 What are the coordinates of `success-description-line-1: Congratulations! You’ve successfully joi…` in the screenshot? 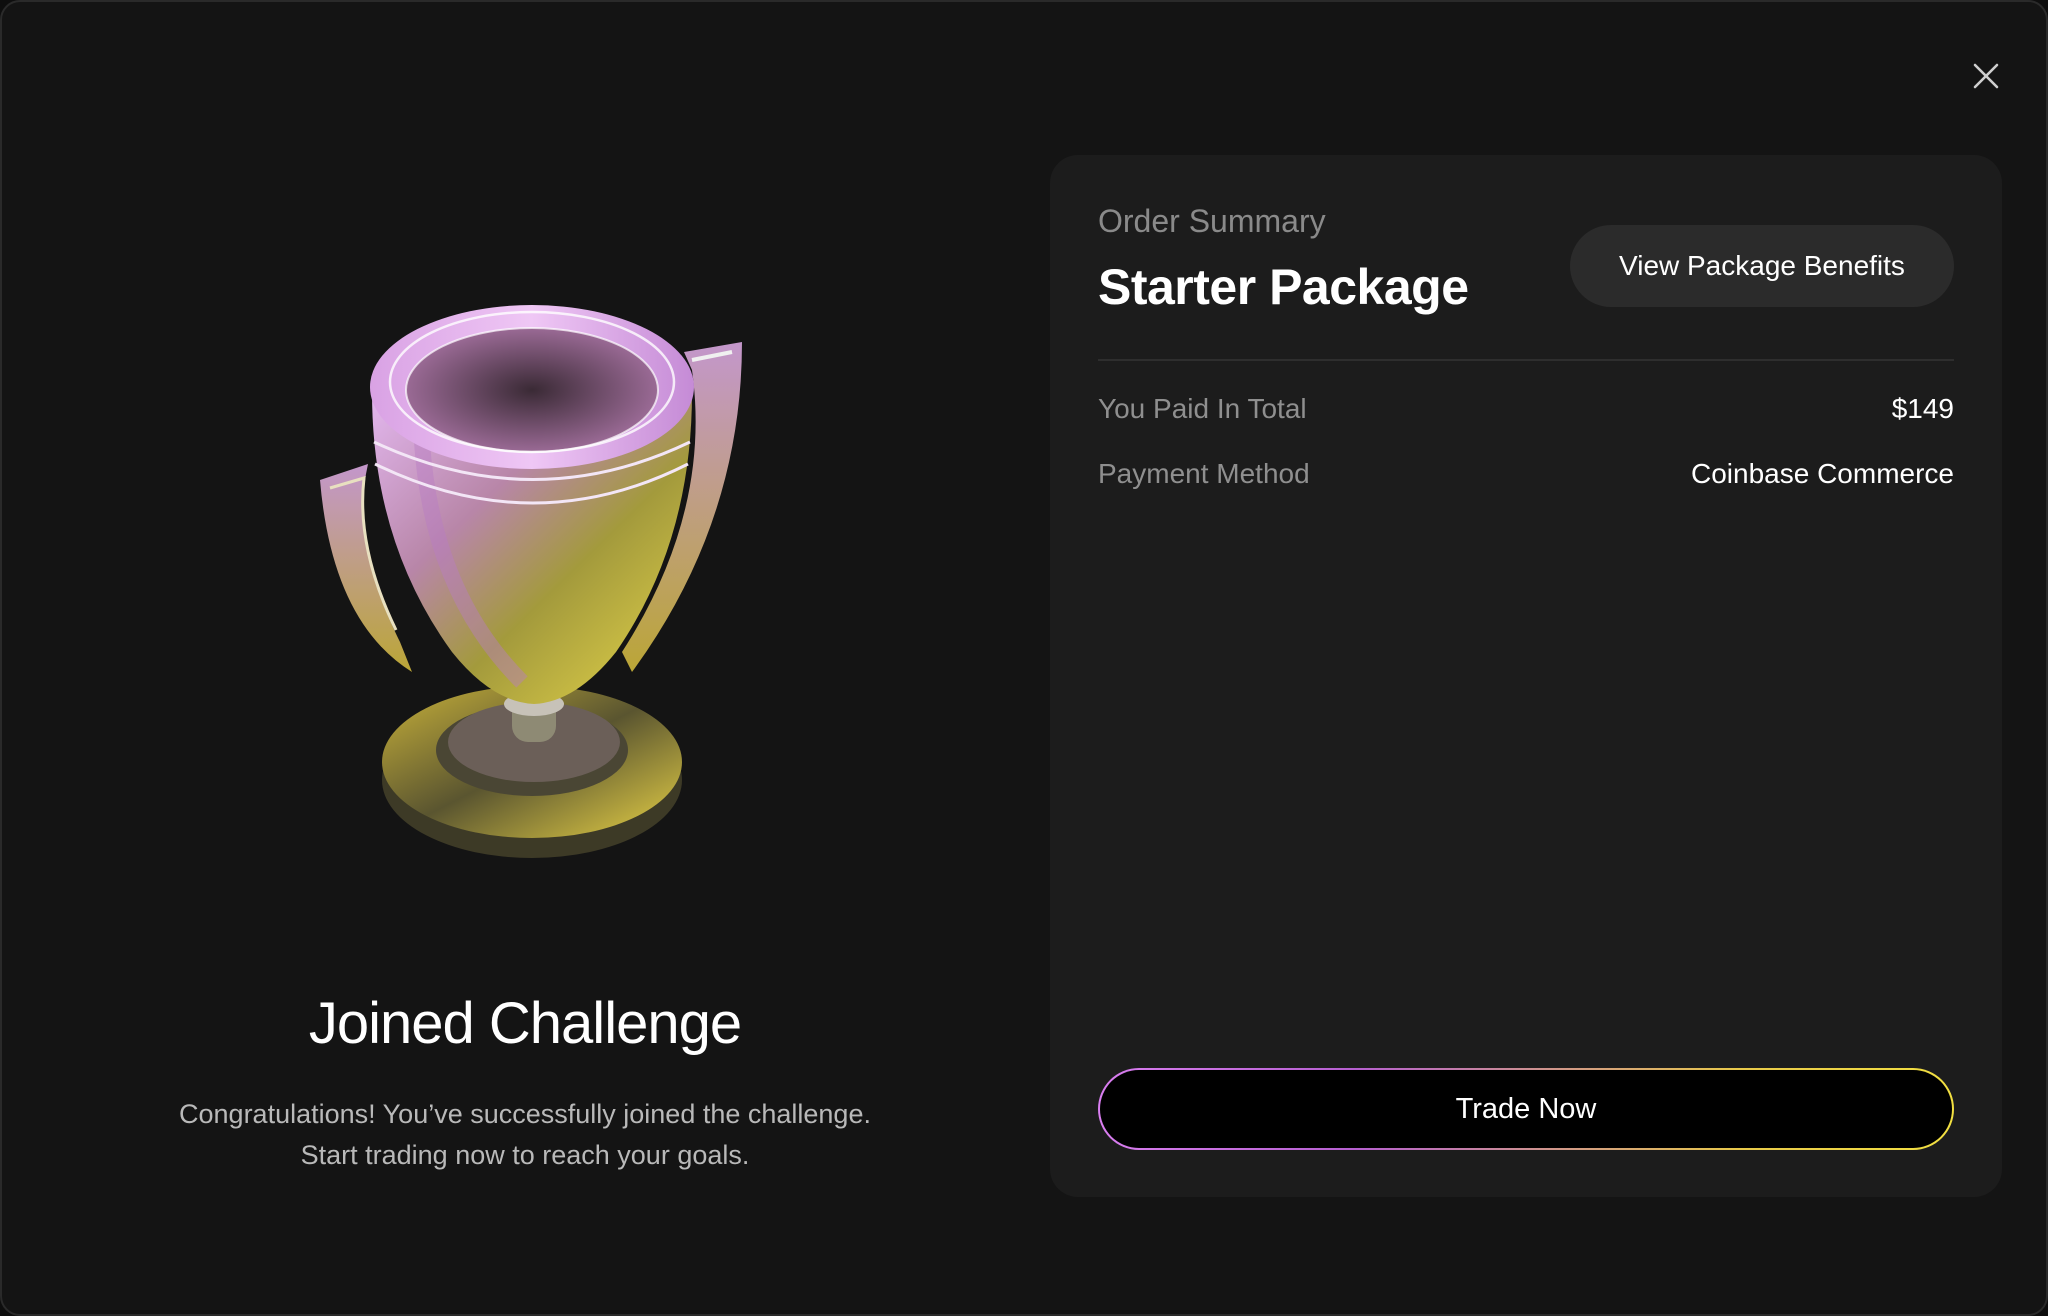 It's located at (525, 1114).